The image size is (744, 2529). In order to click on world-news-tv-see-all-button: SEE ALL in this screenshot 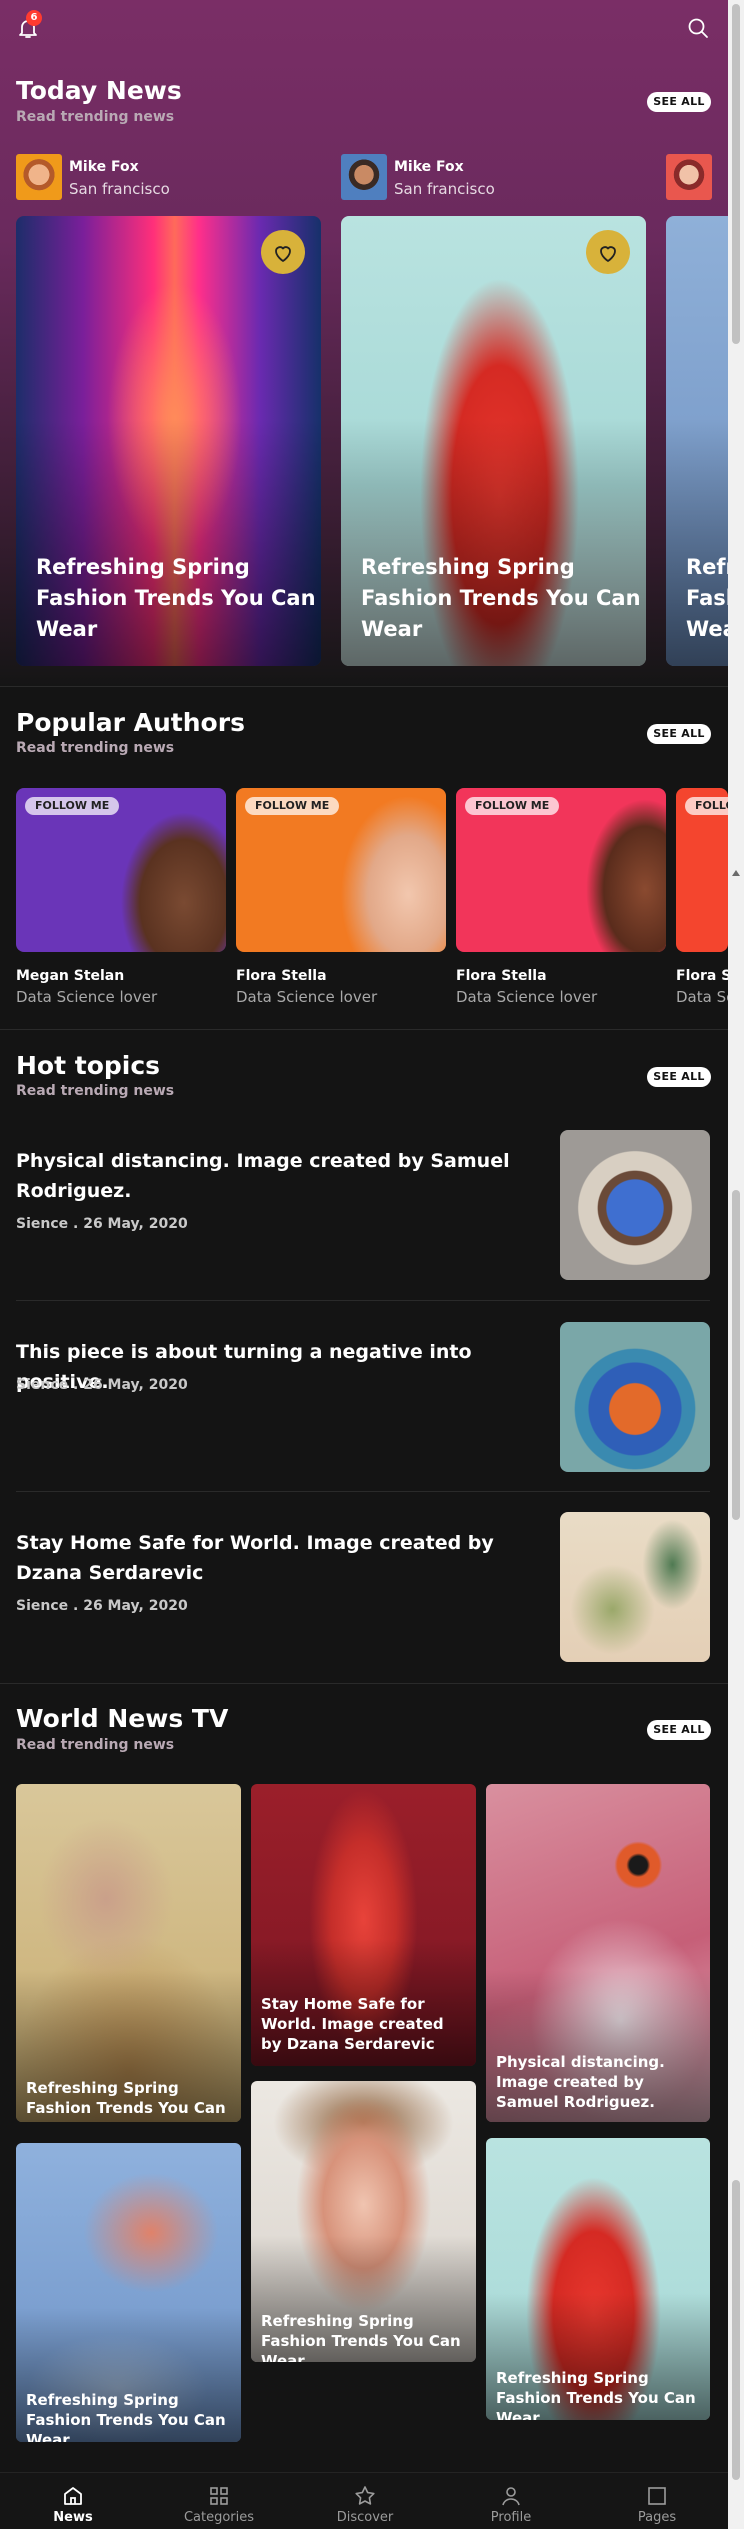, I will do `click(679, 1730)`.